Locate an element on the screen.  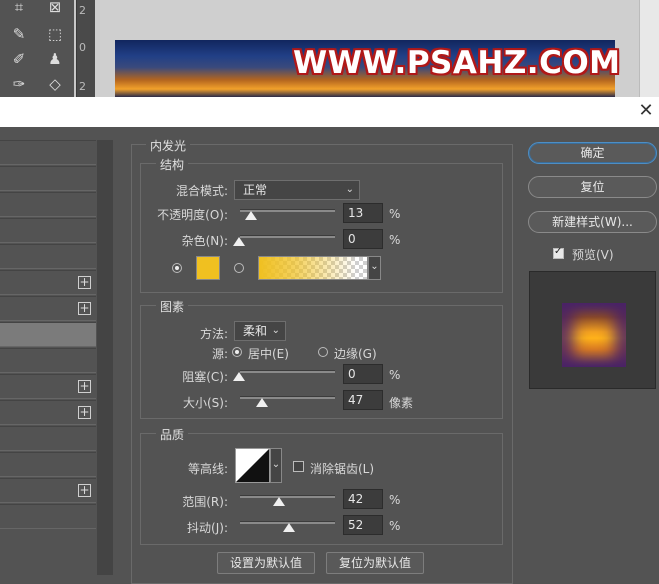
preview-checkbox is located at coordinates (558, 252).